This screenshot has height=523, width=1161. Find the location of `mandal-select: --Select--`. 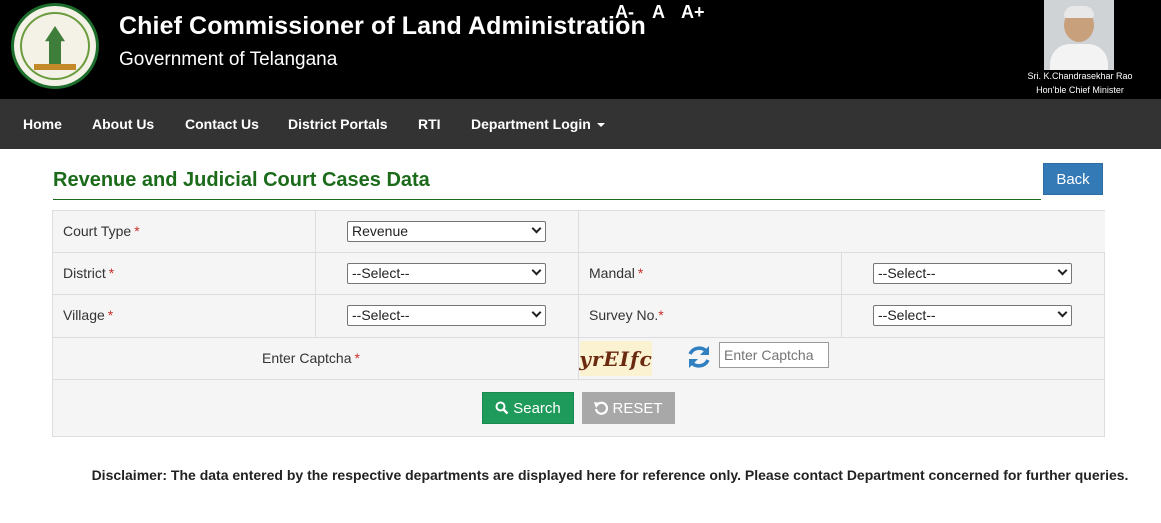

mandal-select: --Select-- is located at coordinates (972, 273).